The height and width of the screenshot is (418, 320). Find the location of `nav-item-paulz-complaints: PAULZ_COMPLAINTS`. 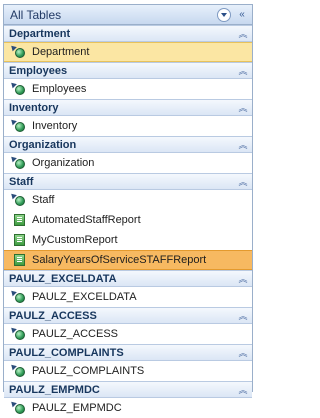

nav-item-paulz-complaints: PAULZ_COMPLAINTS is located at coordinates (128, 371).